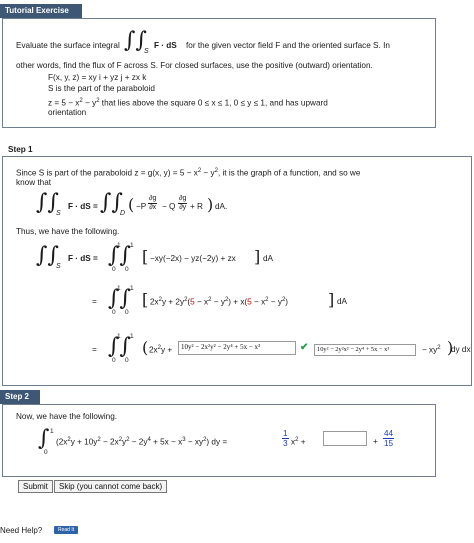 The width and height of the screenshot is (474, 543). I want to click on line-c-answer-value: 10y² − 2x²y² − 2y⁴ + 5x − x³, so click(221, 347).